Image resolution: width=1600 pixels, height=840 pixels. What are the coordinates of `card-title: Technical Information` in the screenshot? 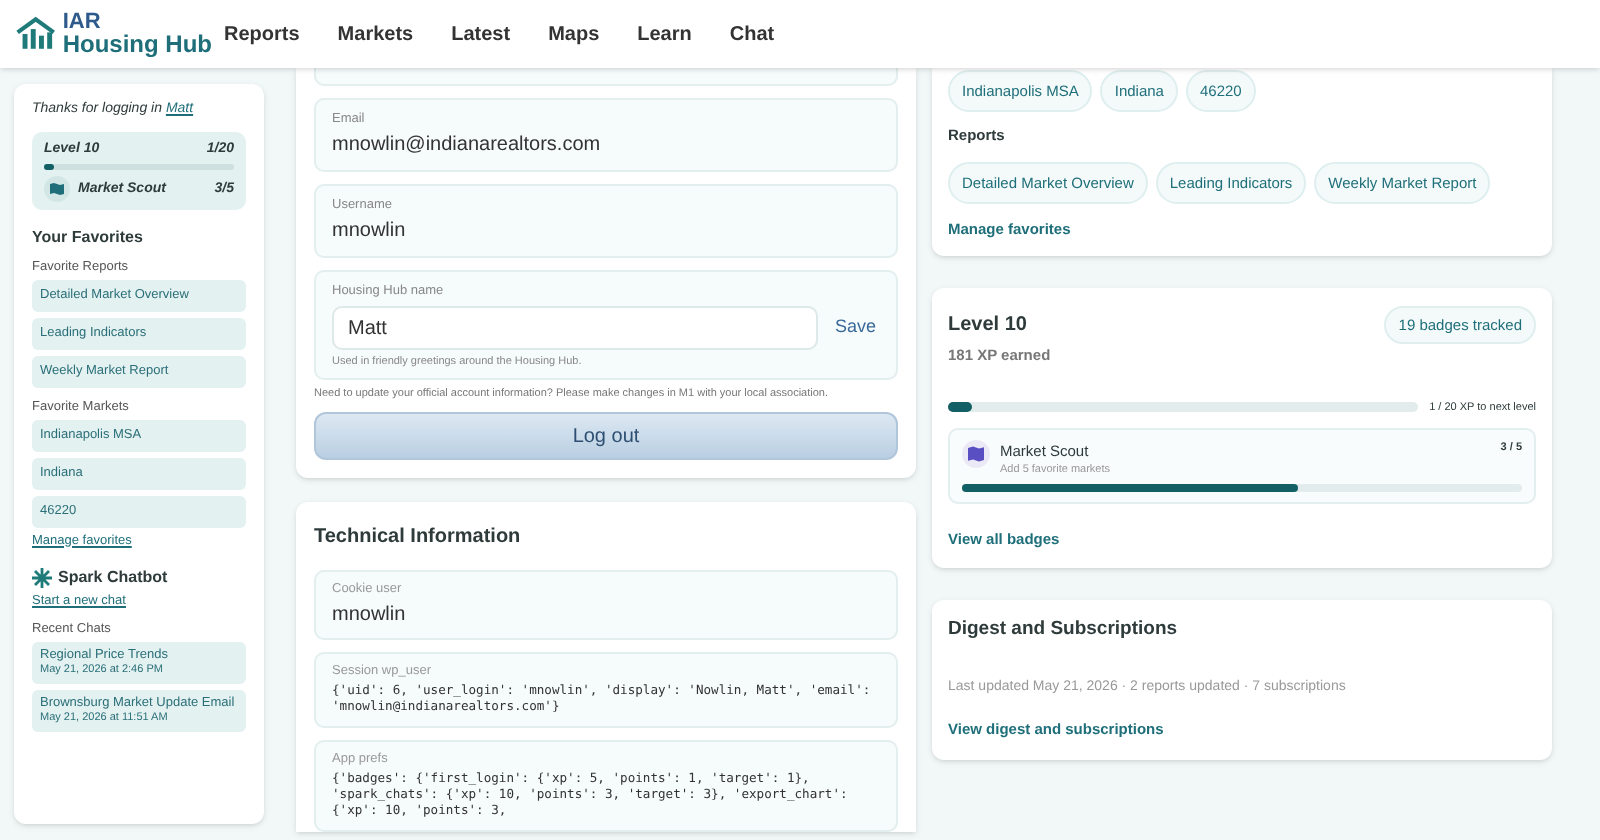 It's located at (418, 537).